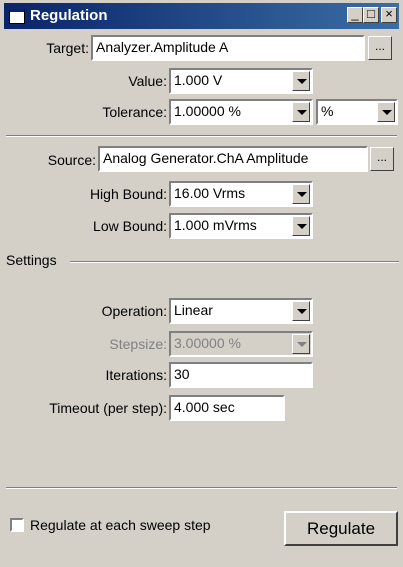 This screenshot has width=403, height=567. I want to click on high-bound-label: High Bound:, so click(128, 194).